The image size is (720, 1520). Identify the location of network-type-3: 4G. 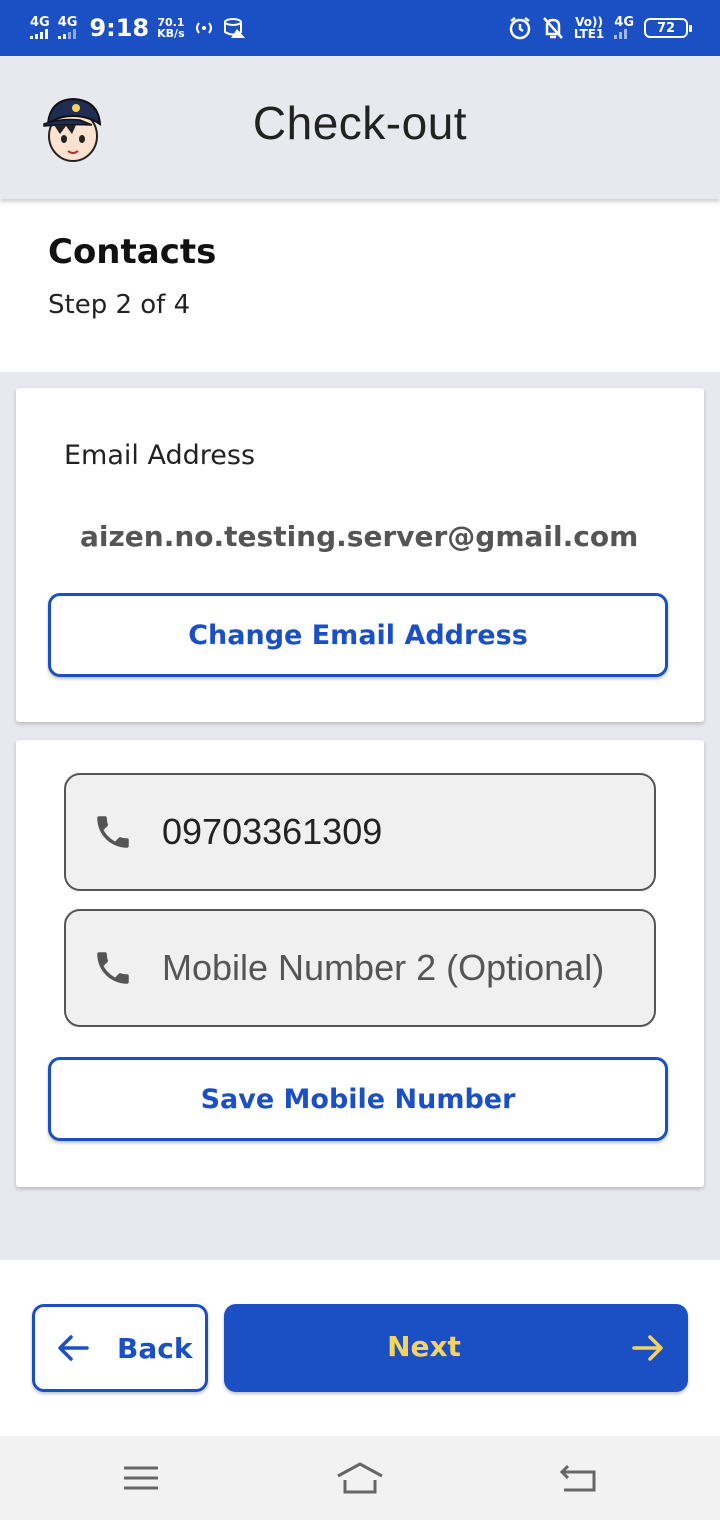
(624, 22).